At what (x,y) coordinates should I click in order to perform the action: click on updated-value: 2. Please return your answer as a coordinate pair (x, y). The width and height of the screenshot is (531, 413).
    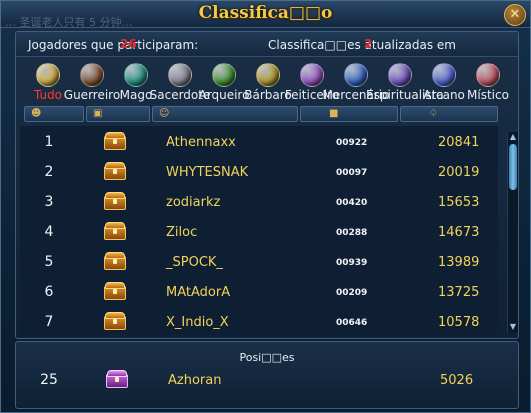
    Looking at the image, I should click on (368, 44).